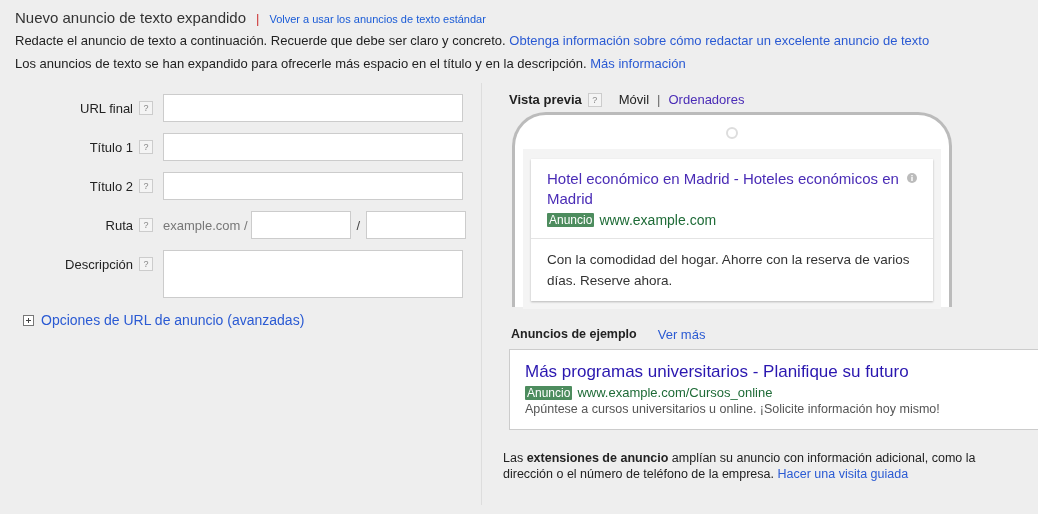 The height and width of the screenshot is (514, 1038). Describe the element at coordinates (912, 178) in the screenshot. I see `info-icon` at that location.